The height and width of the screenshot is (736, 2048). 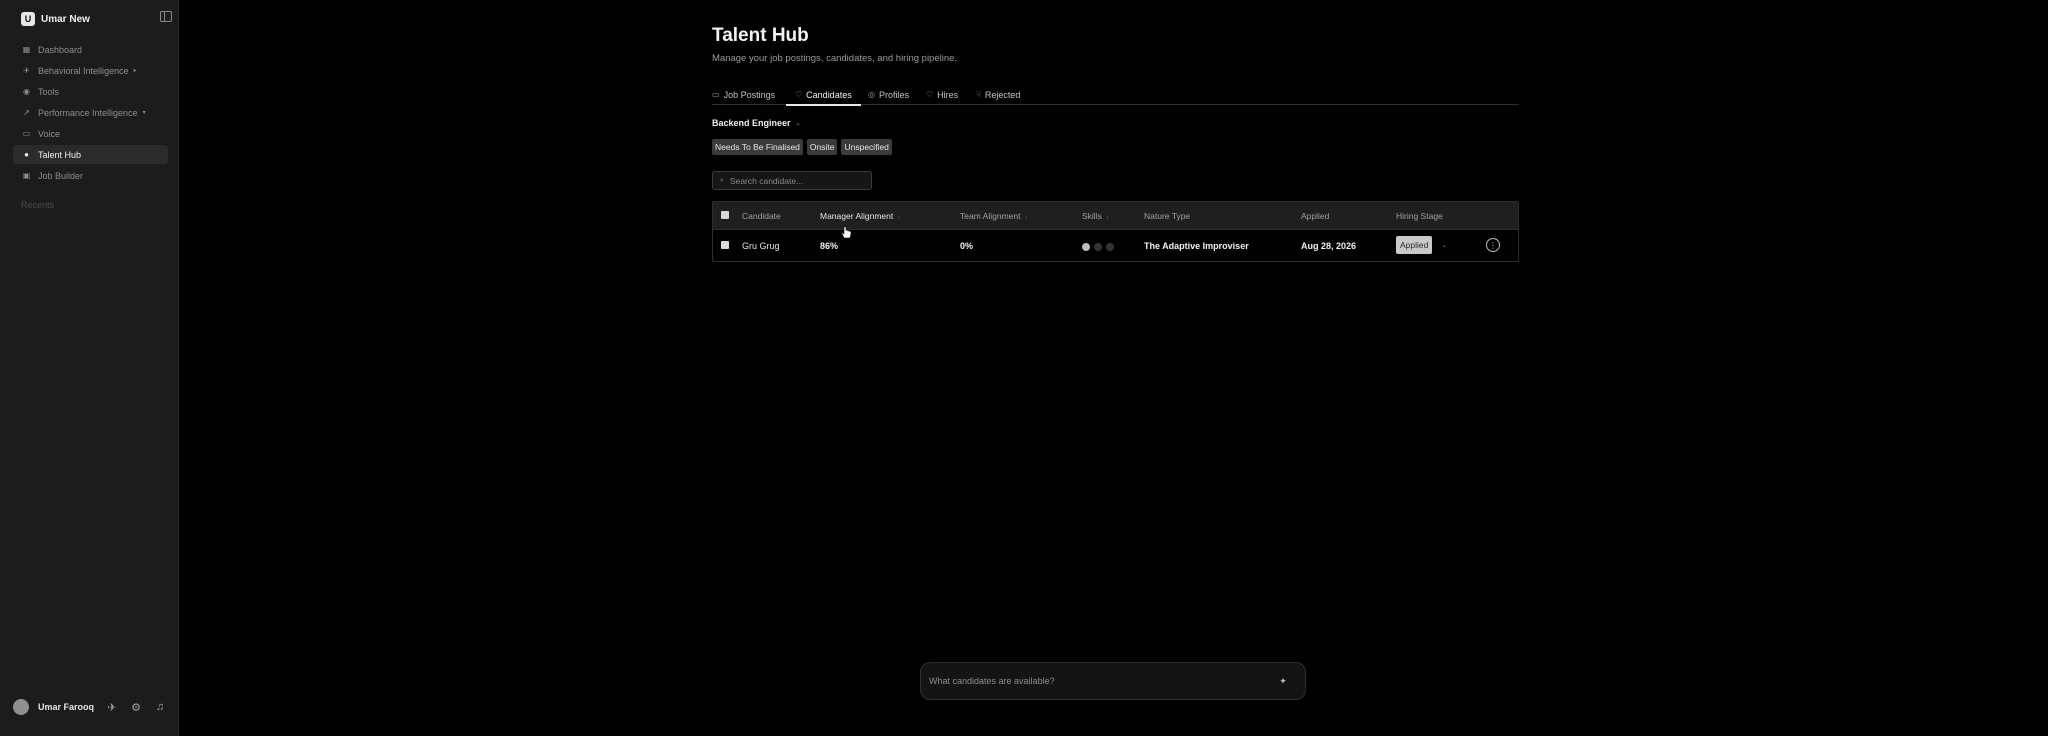 What do you see at coordinates (26, 154) in the screenshot?
I see `user-icon: ●` at bounding box center [26, 154].